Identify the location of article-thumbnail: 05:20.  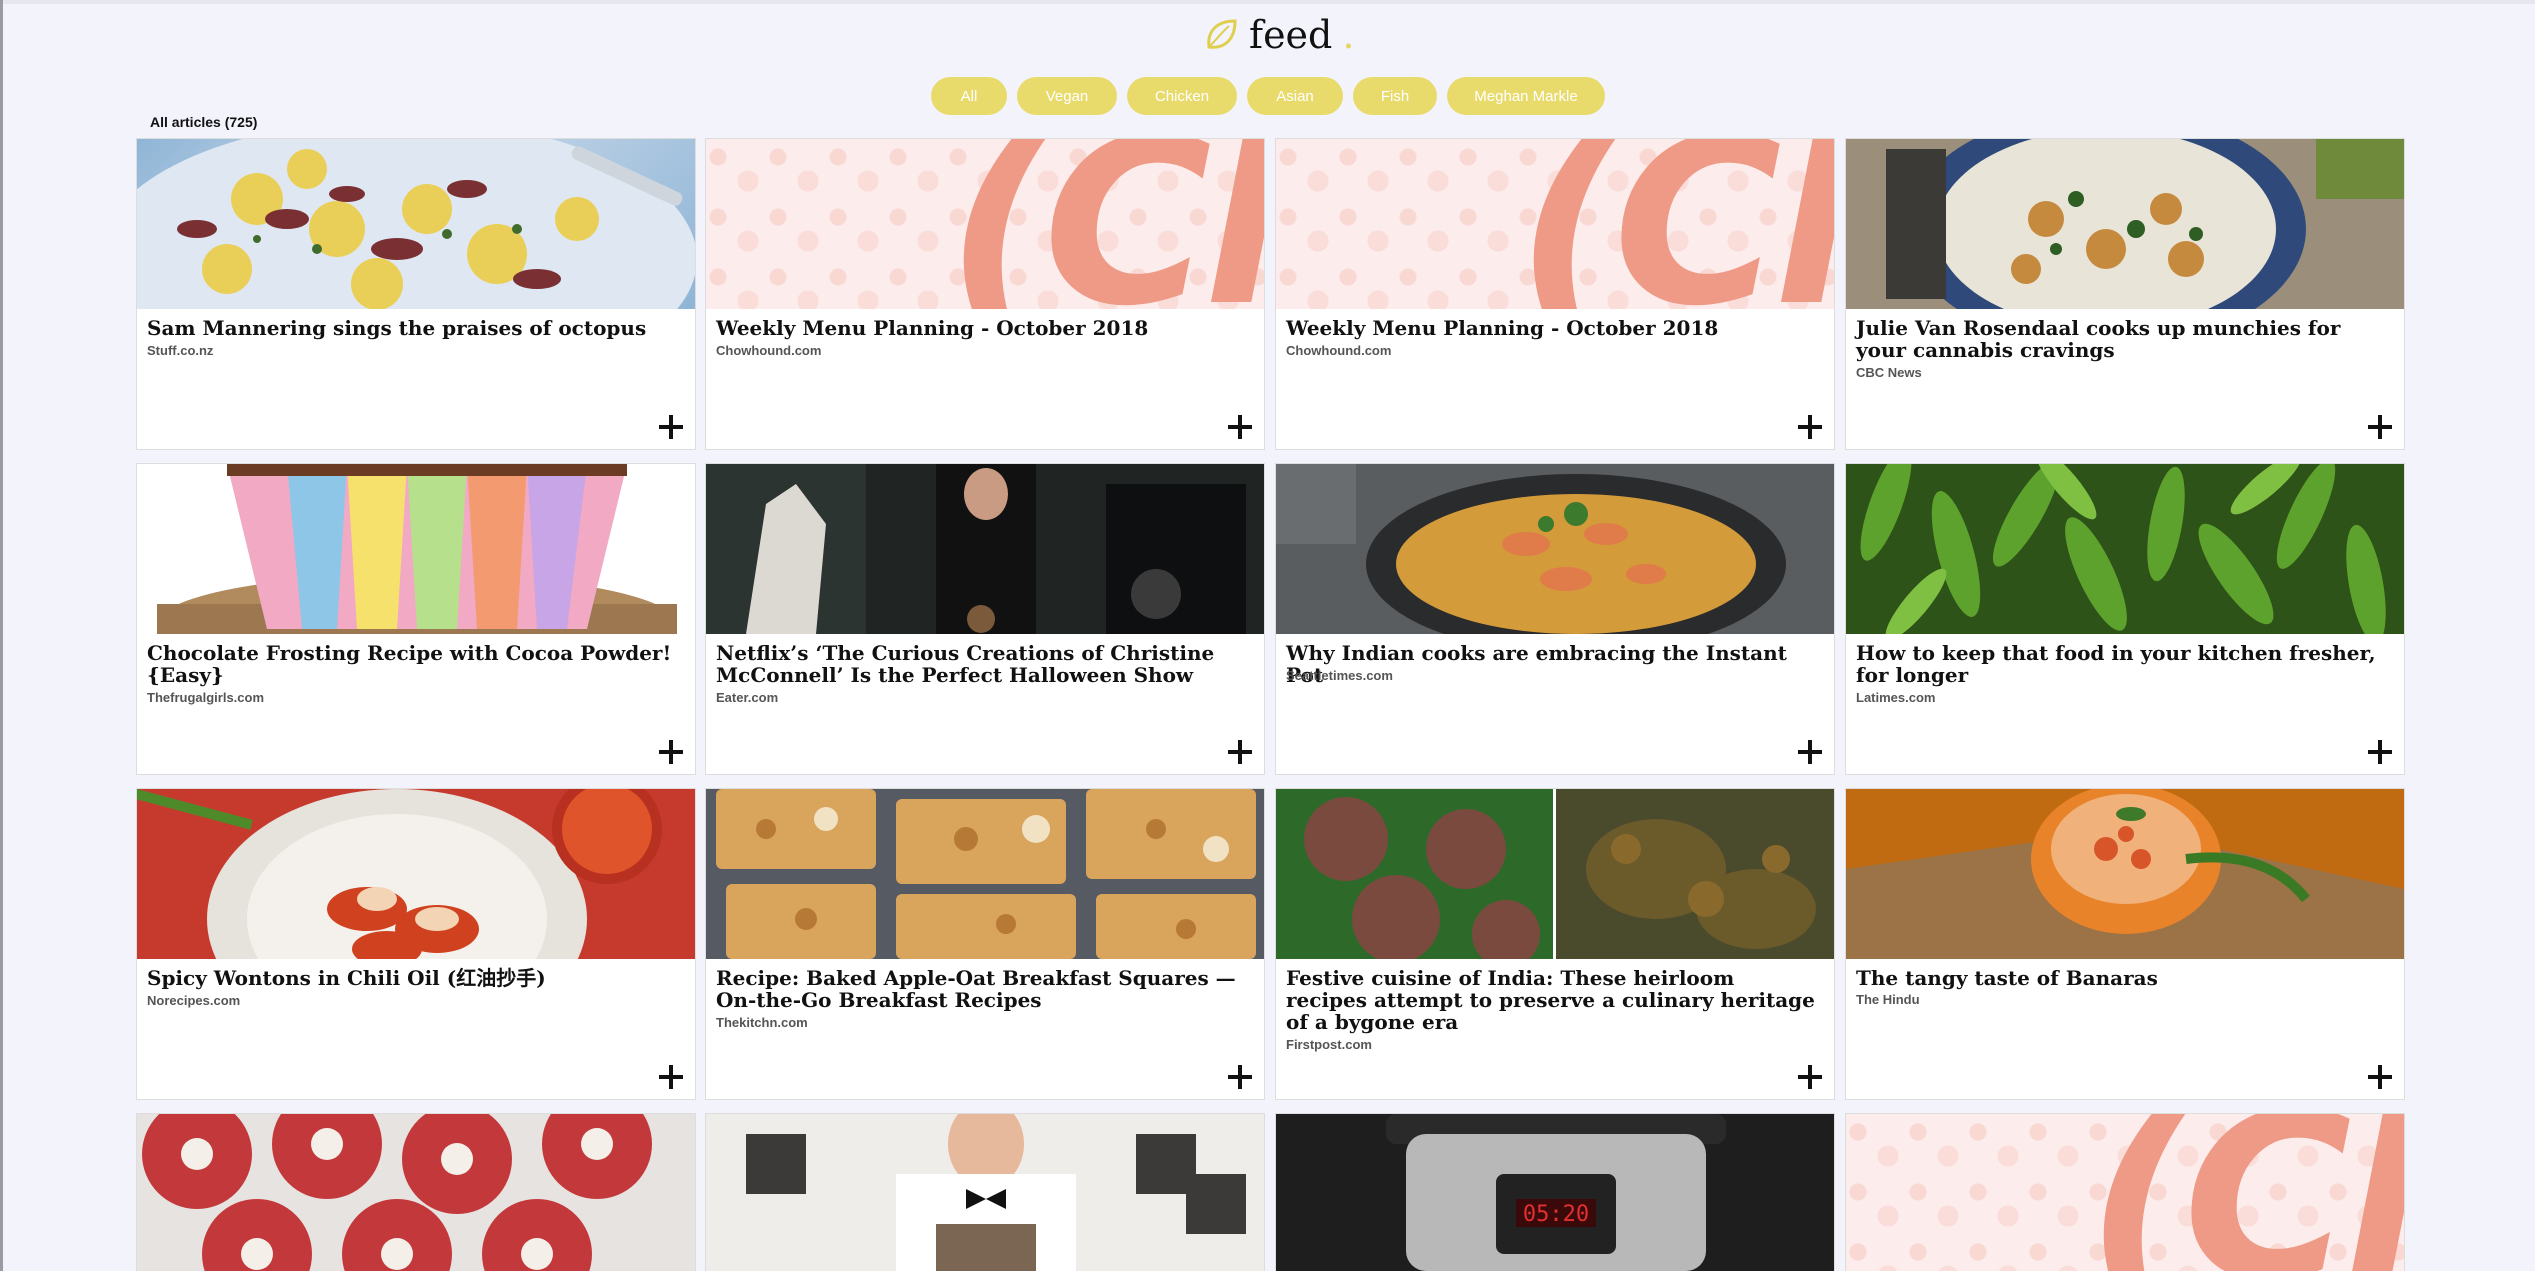
(1555, 1192).